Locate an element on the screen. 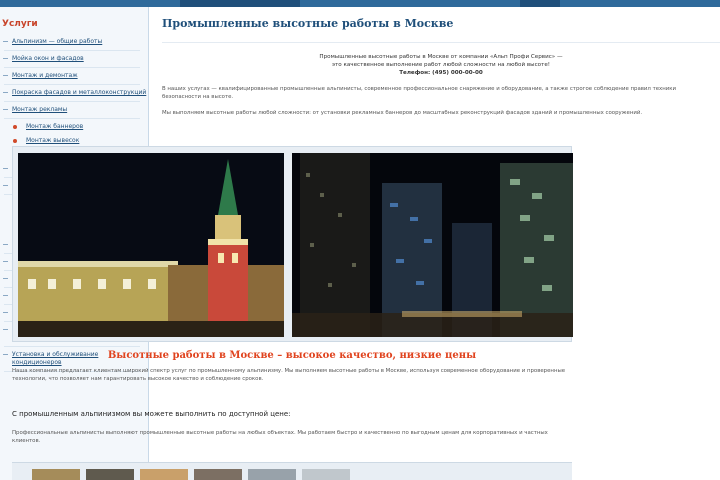  kremlin-tower-image is located at coordinates (151, 245).